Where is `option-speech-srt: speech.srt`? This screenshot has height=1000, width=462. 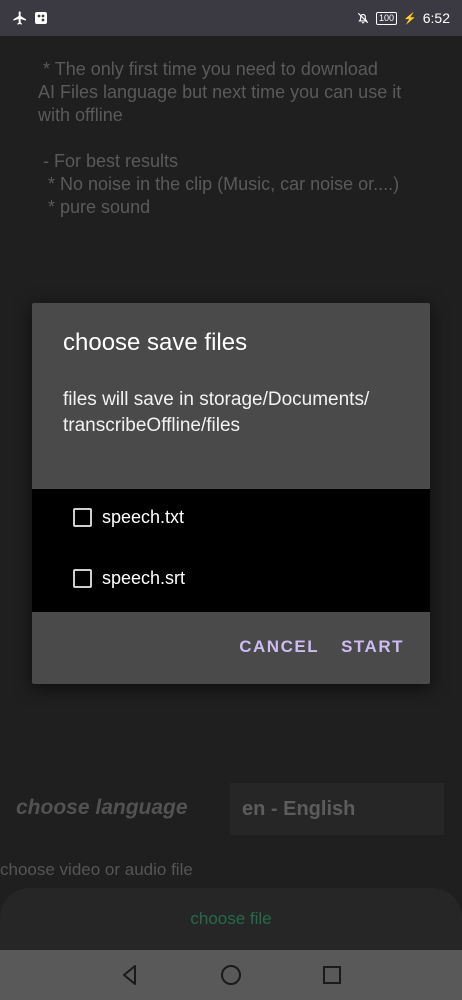
option-speech-srt: speech.srt is located at coordinates (129, 578).